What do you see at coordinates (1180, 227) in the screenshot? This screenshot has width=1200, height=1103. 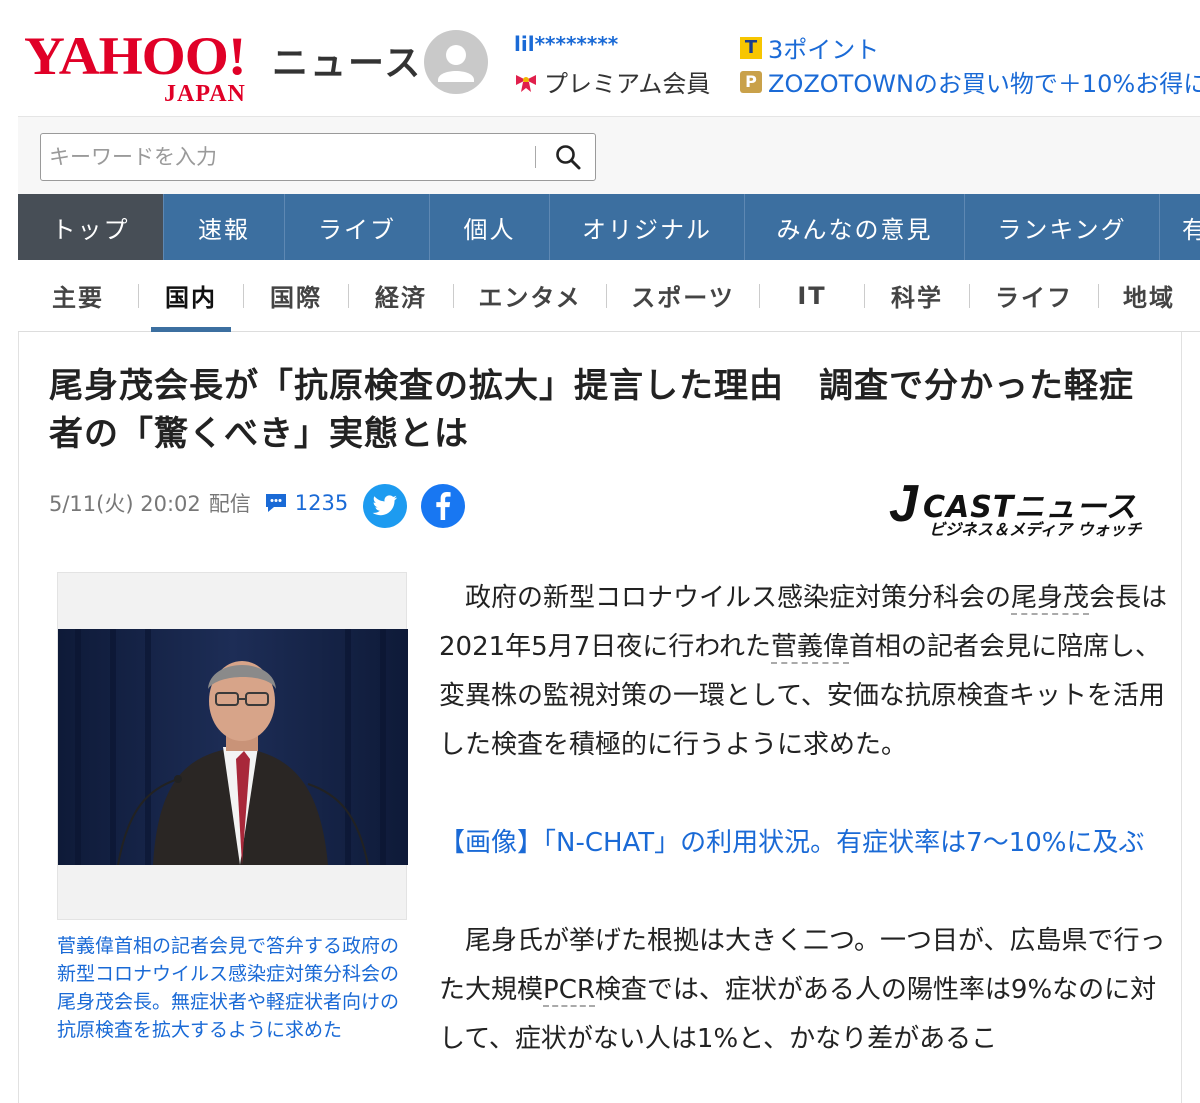 I see `nav-paid: 有` at bounding box center [1180, 227].